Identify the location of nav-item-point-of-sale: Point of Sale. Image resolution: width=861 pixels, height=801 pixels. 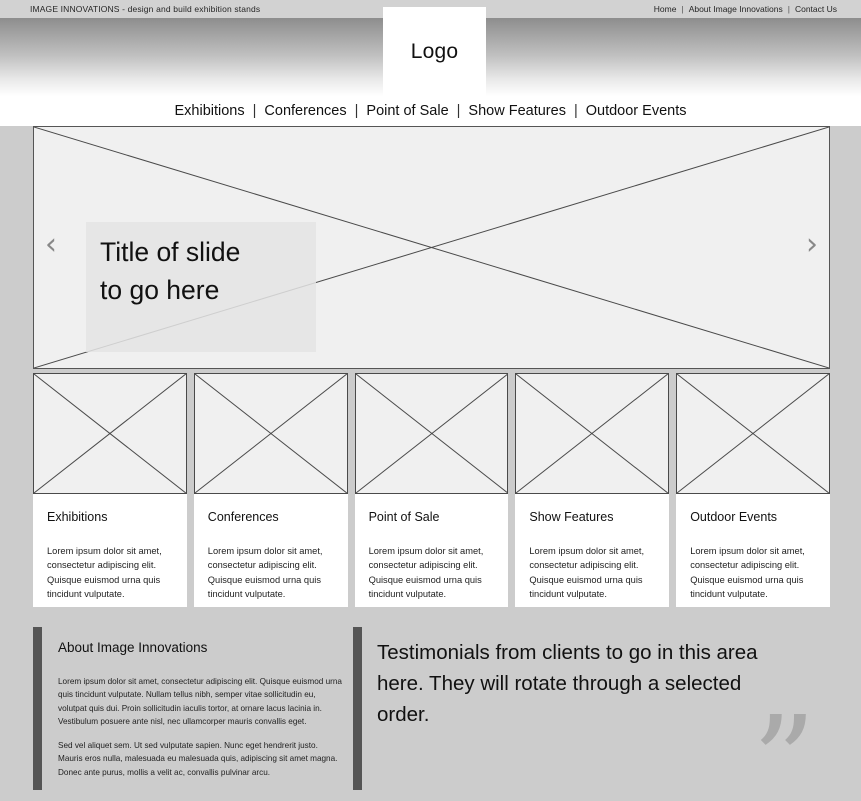
(407, 111).